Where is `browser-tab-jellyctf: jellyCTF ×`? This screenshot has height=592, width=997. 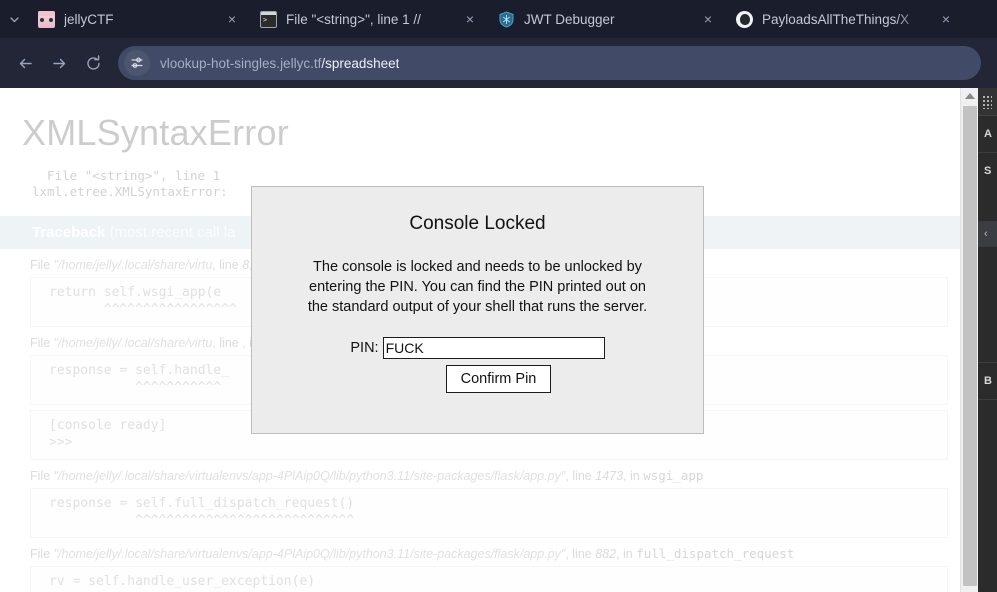 browser-tab-jellyctf: jellyCTF × is located at coordinates (139, 19).